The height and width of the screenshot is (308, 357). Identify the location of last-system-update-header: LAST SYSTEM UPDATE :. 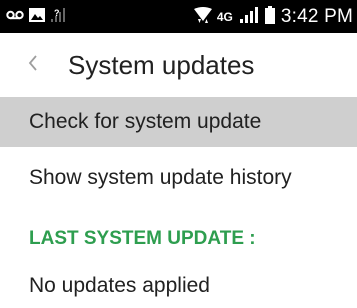
(142, 238).